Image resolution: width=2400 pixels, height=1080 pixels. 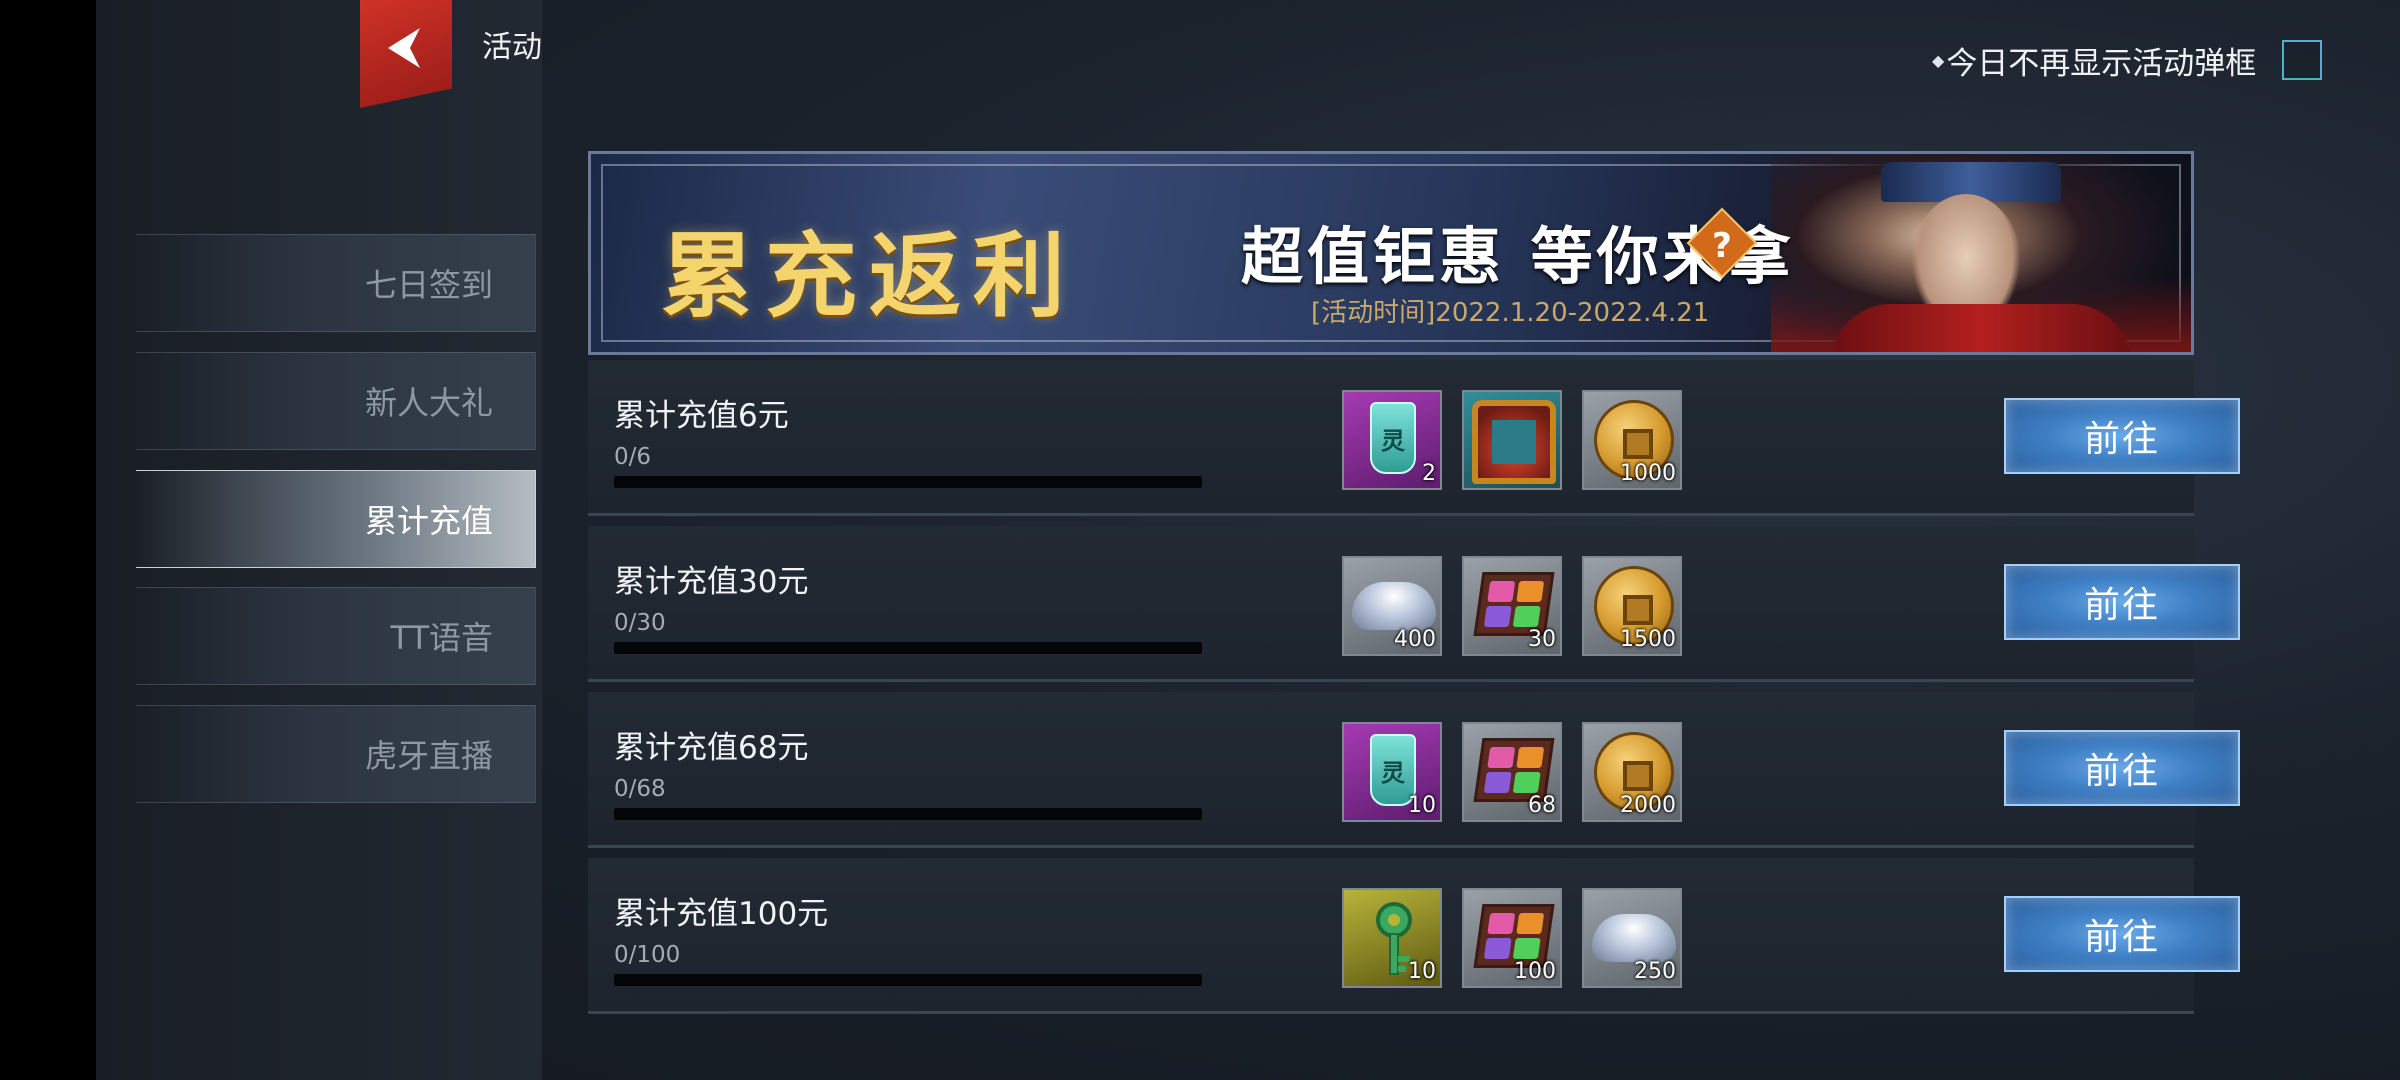 I want to click on hero-character-art, so click(x=1981, y=253).